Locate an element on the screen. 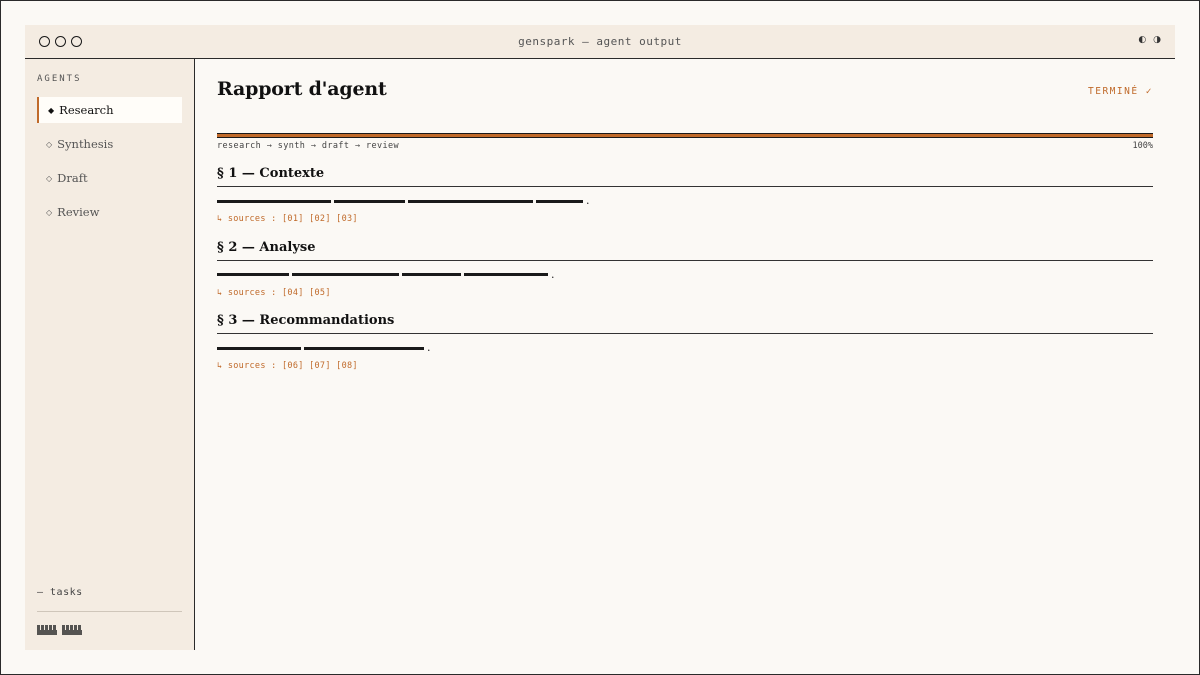  window-title: genspark — agent output is located at coordinates (600, 41).